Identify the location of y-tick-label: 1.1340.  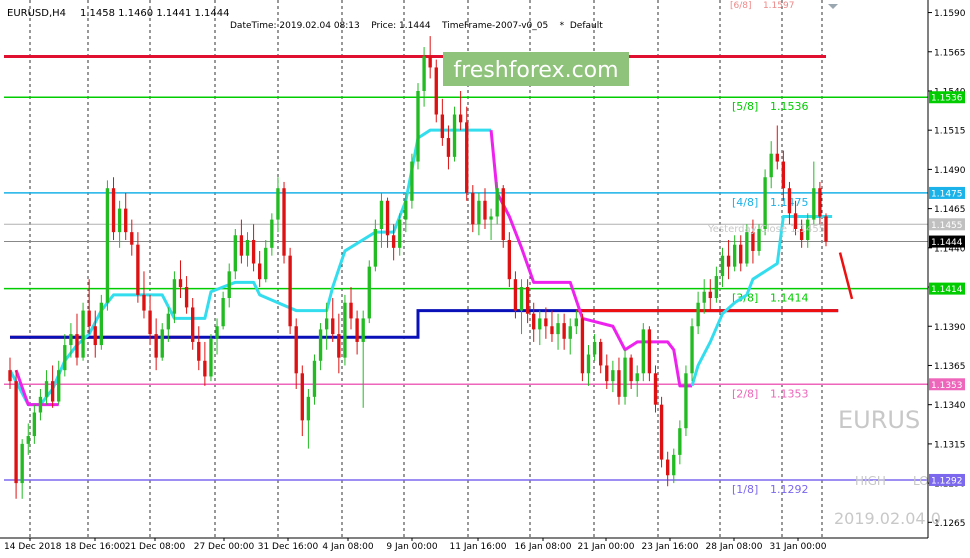
(950, 406).